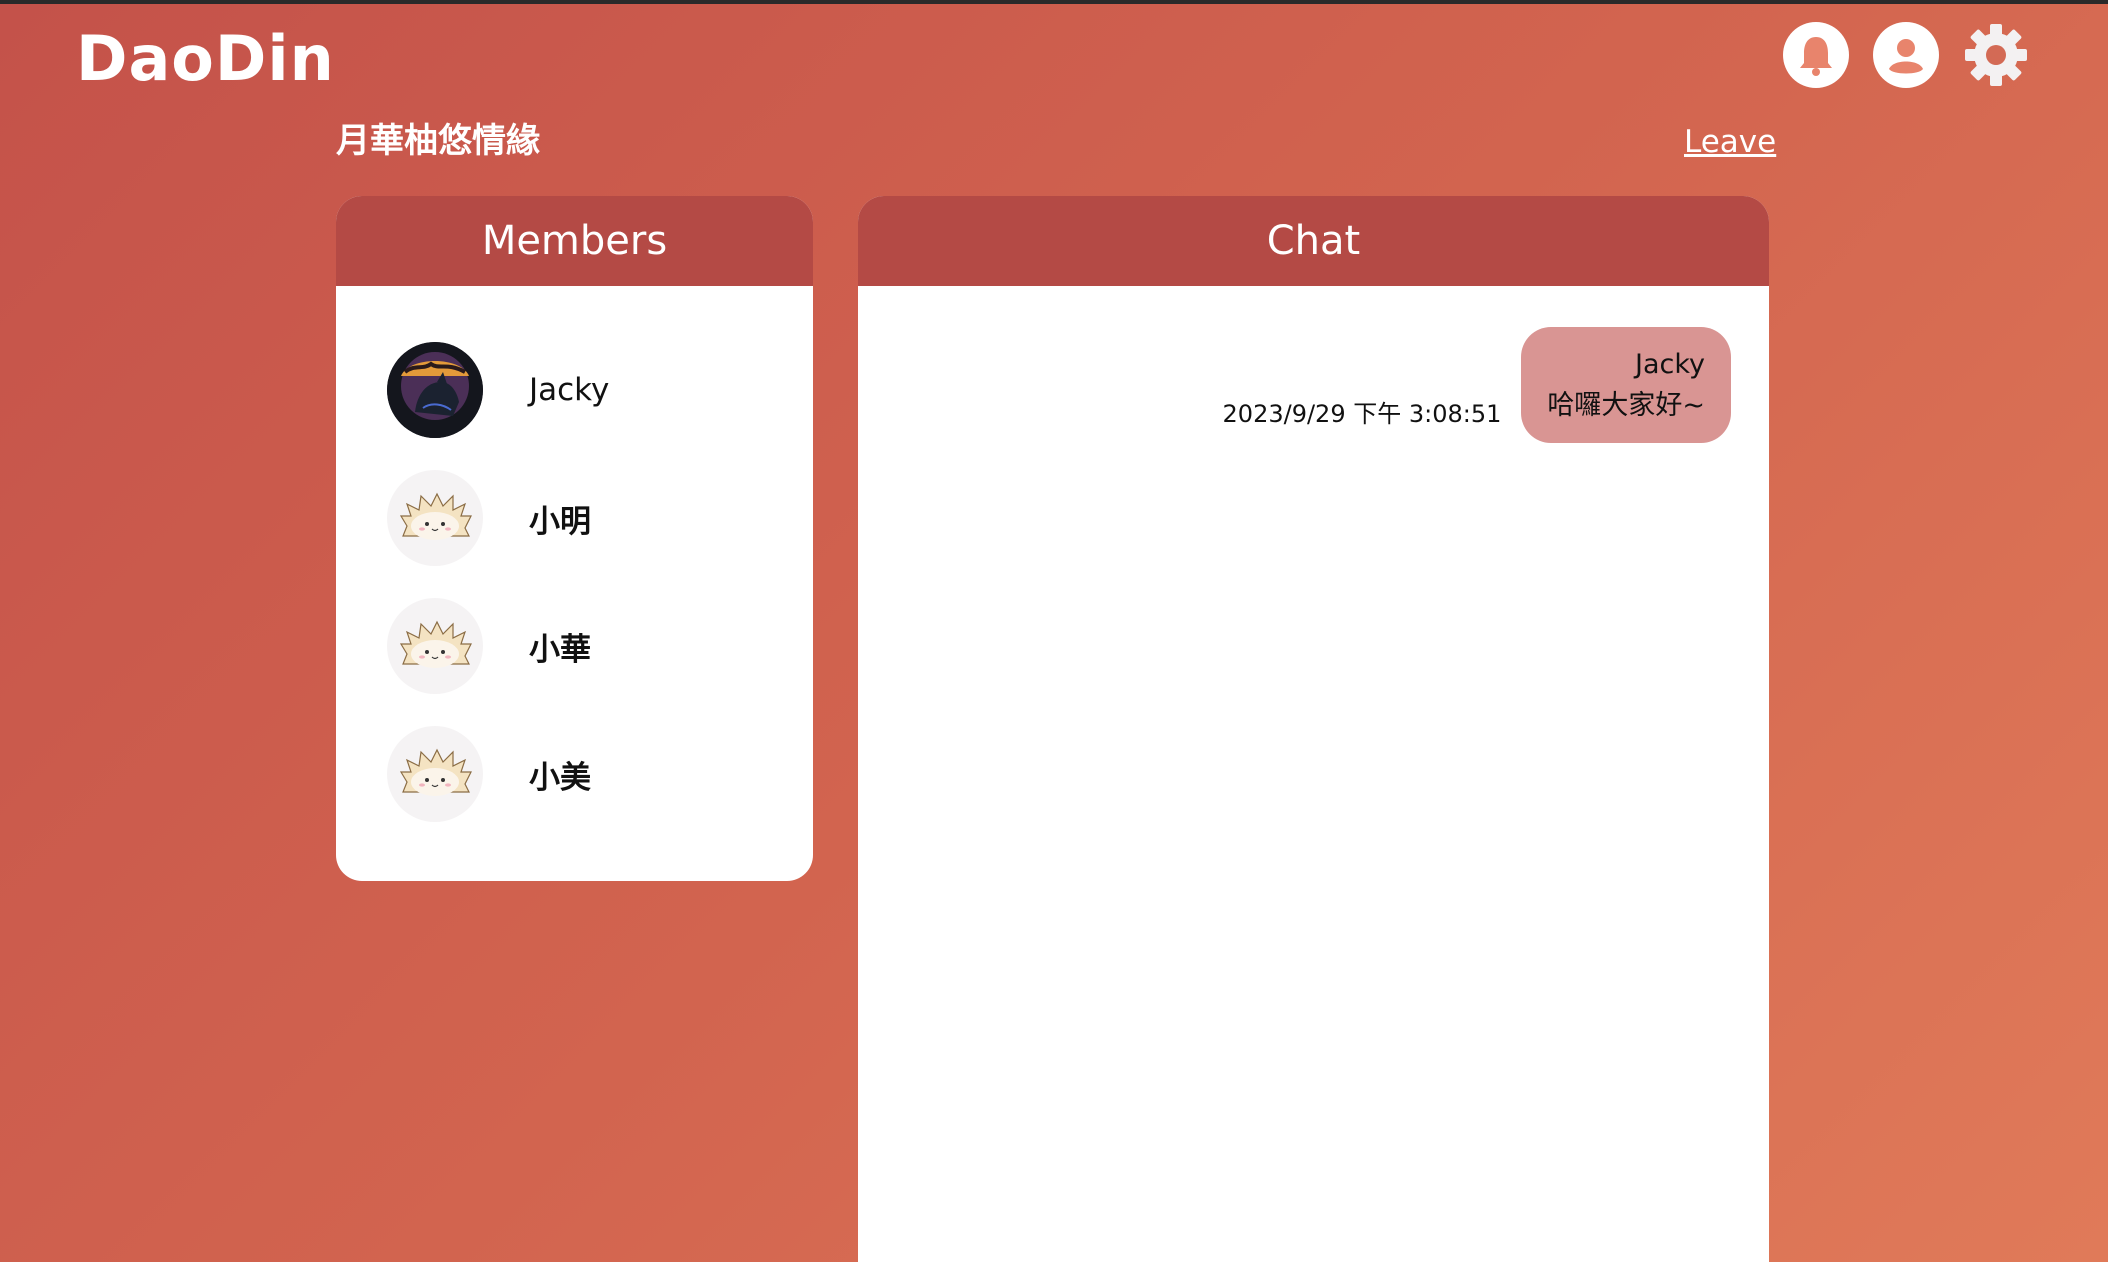 The image size is (2108, 1262). What do you see at coordinates (1362, 414) in the screenshot?
I see `message-timestamp: 2023/9/29 下午 3:08:51` at bounding box center [1362, 414].